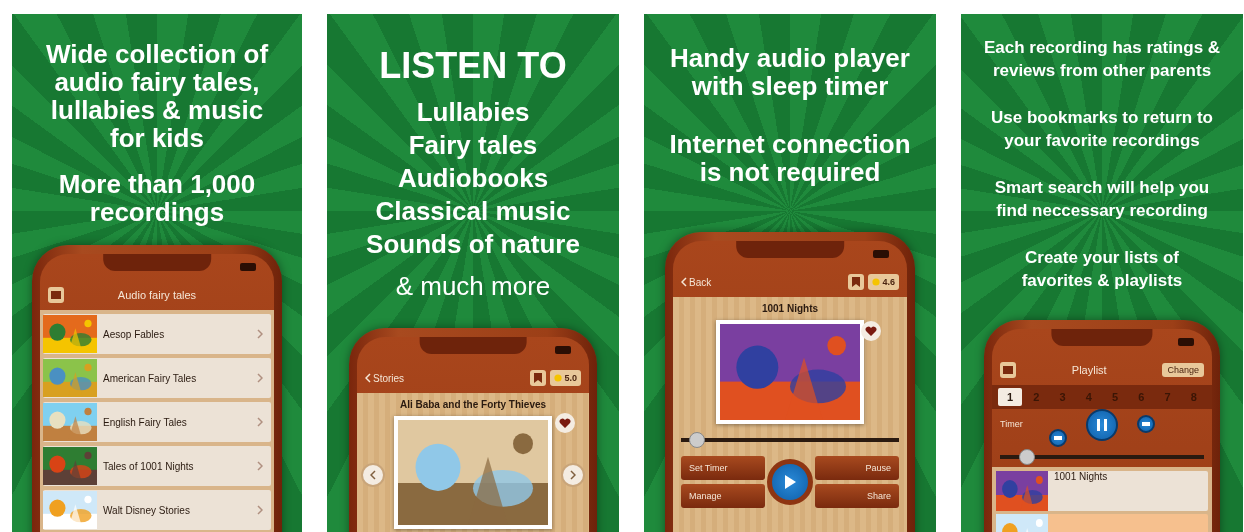  I want to click on row-title: Tales of 1001 Nights, so click(148, 466).